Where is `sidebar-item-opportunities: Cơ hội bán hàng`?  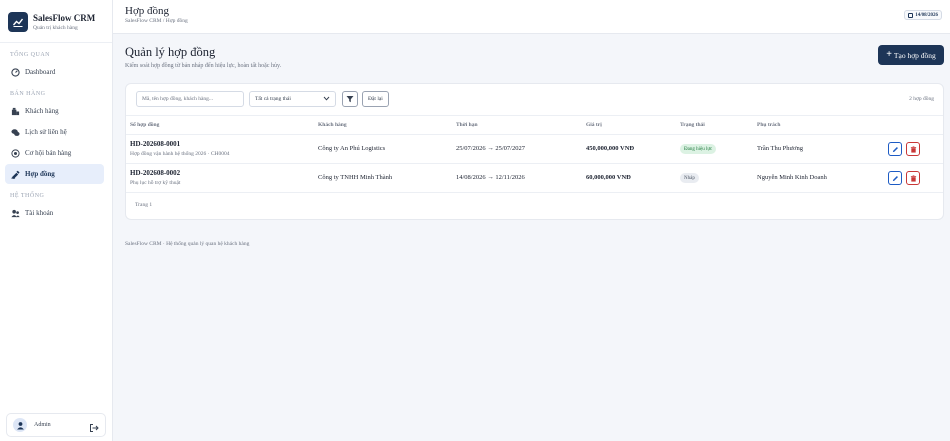
sidebar-item-opportunities: Cơ hội bán hàng is located at coordinates (54, 153).